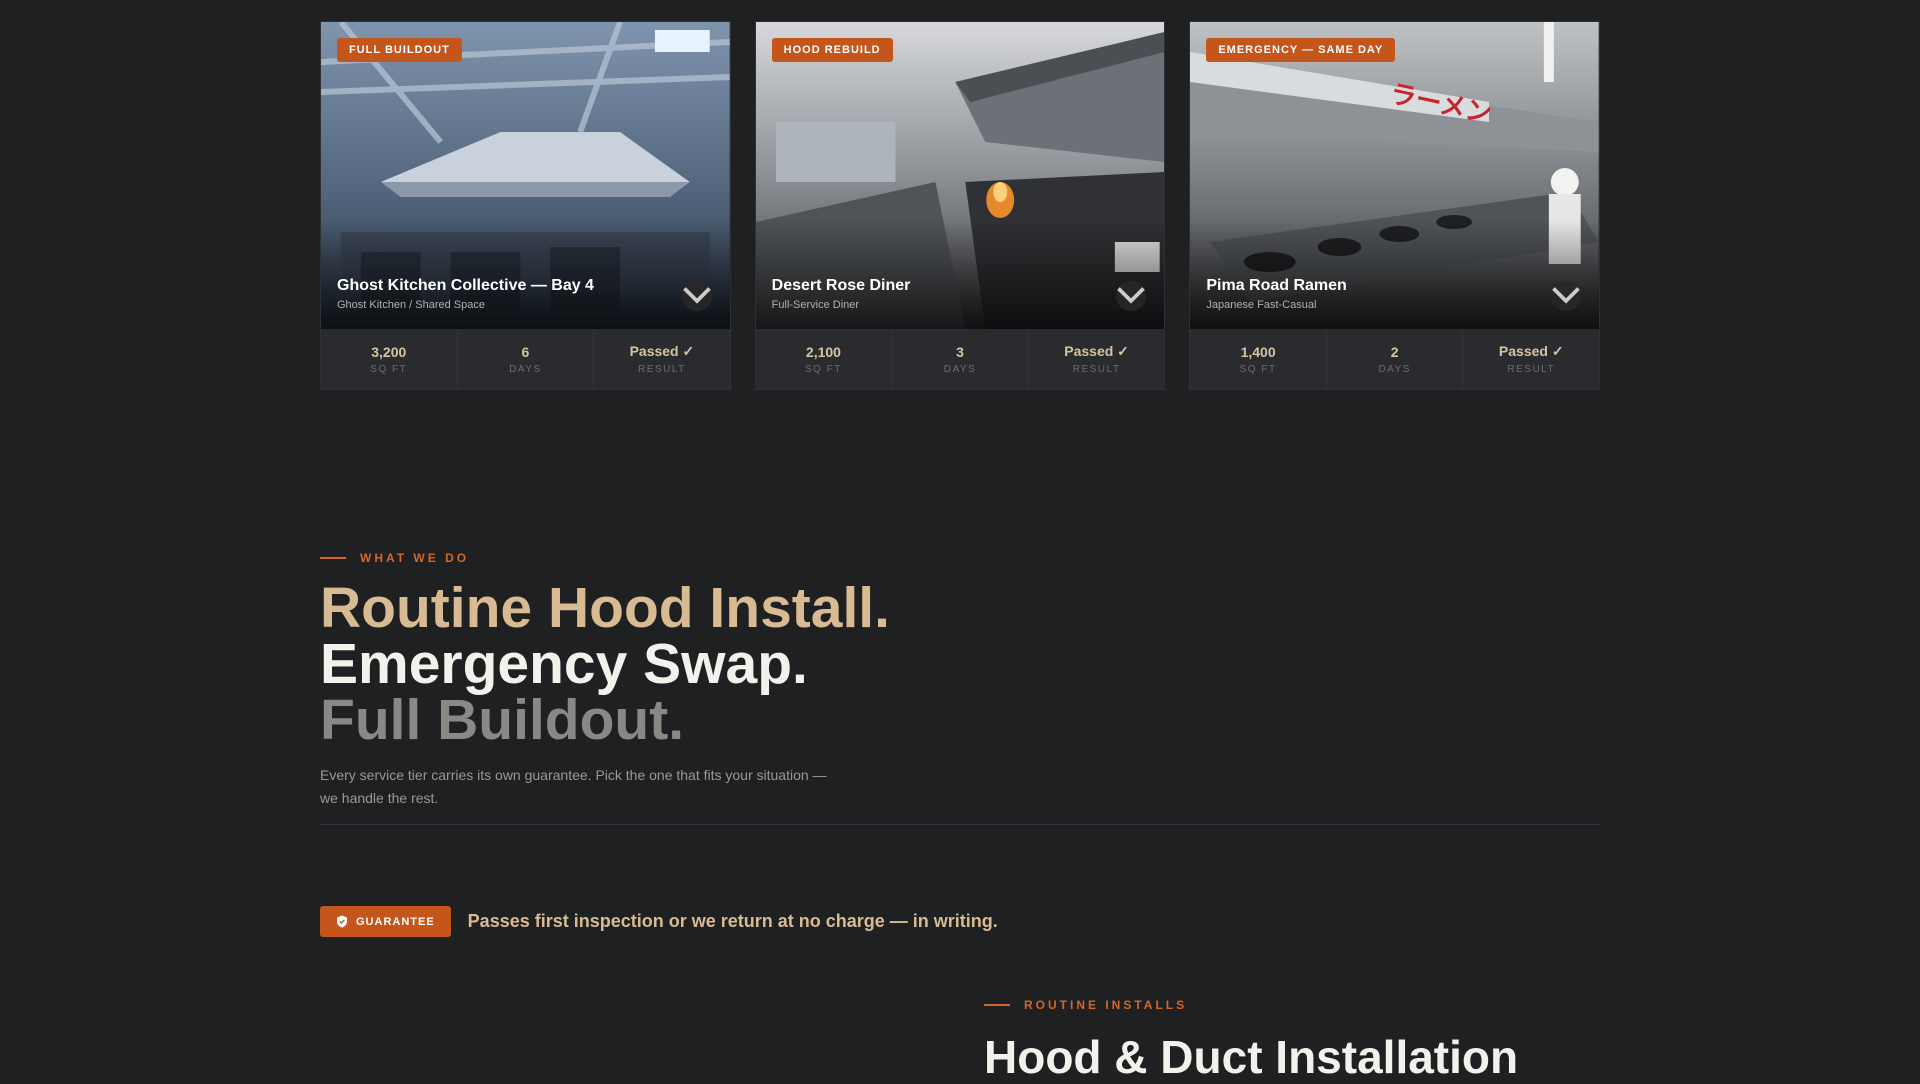  Describe the element at coordinates (411, 305) in the screenshot. I see `project-subtitle: Ghost Kitchen / Shared Space` at that location.